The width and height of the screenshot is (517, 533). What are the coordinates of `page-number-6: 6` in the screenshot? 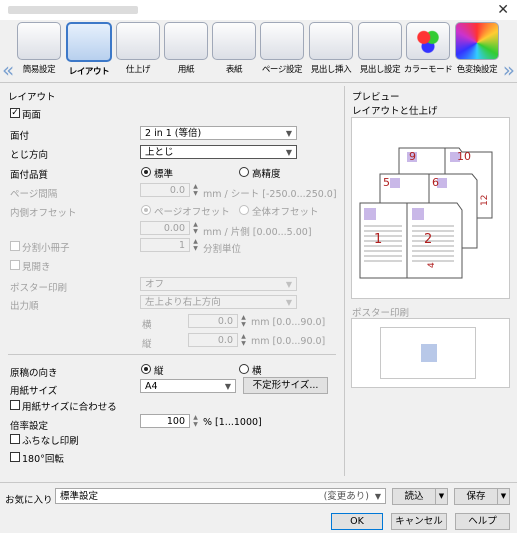 It's located at (435, 182).